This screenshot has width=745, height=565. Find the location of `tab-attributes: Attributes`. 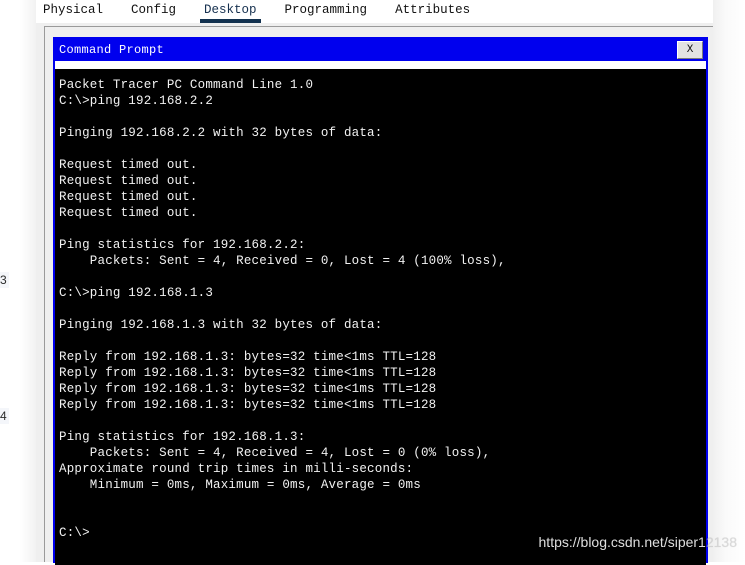

tab-attributes: Attributes is located at coordinates (432, 9).